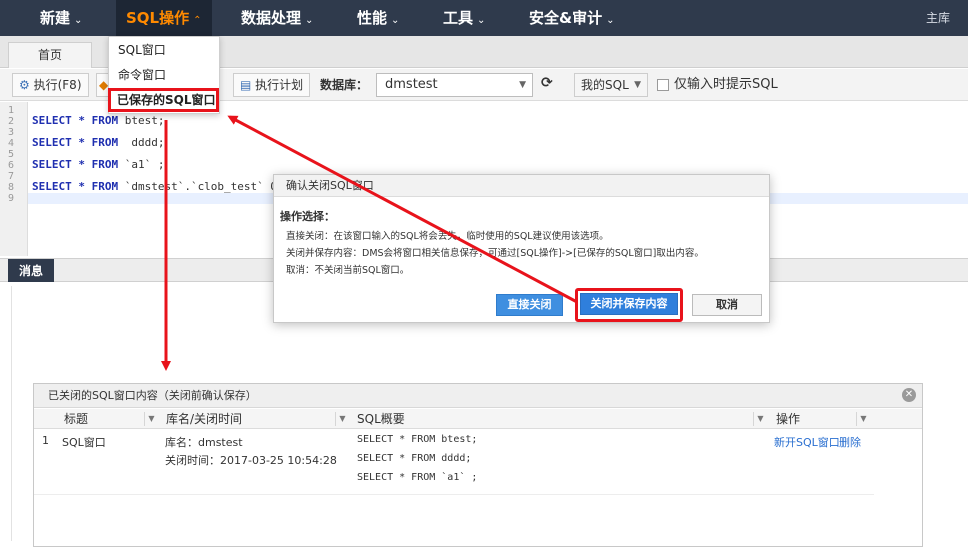 The width and height of the screenshot is (968, 547). Describe the element at coordinates (307, 216) in the screenshot. I see `dialog-heading: 操作选择：` at that location.